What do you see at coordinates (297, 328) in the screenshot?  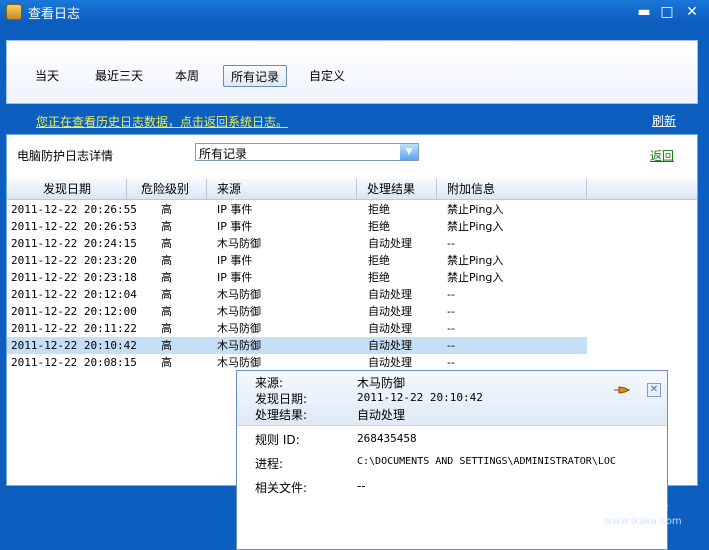 I see `table-row: 2011-12-22 20:11:22 高 木马防御 自动处理 --` at bounding box center [297, 328].